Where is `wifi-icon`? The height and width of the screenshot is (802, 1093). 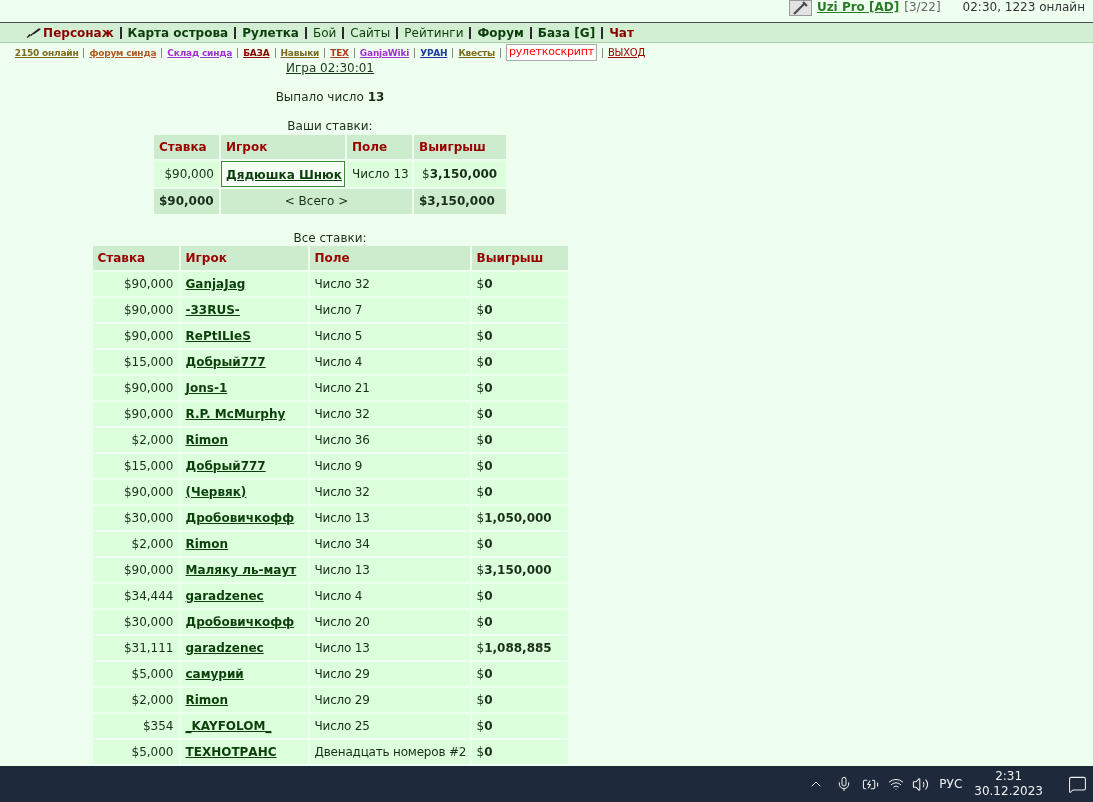 wifi-icon is located at coordinates (896, 784).